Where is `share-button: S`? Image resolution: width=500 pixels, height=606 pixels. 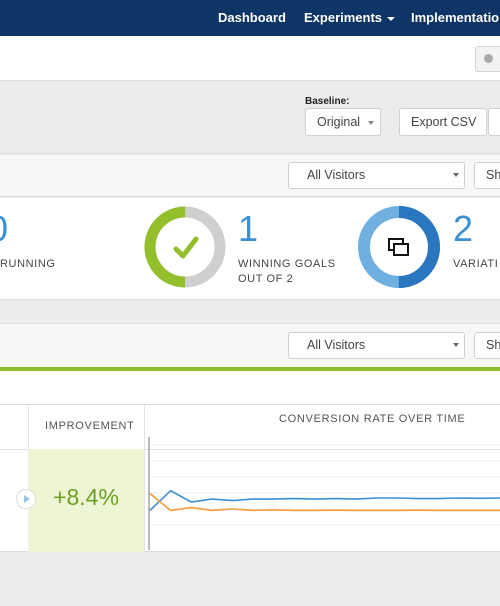 share-button: S is located at coordinates (494, 122).